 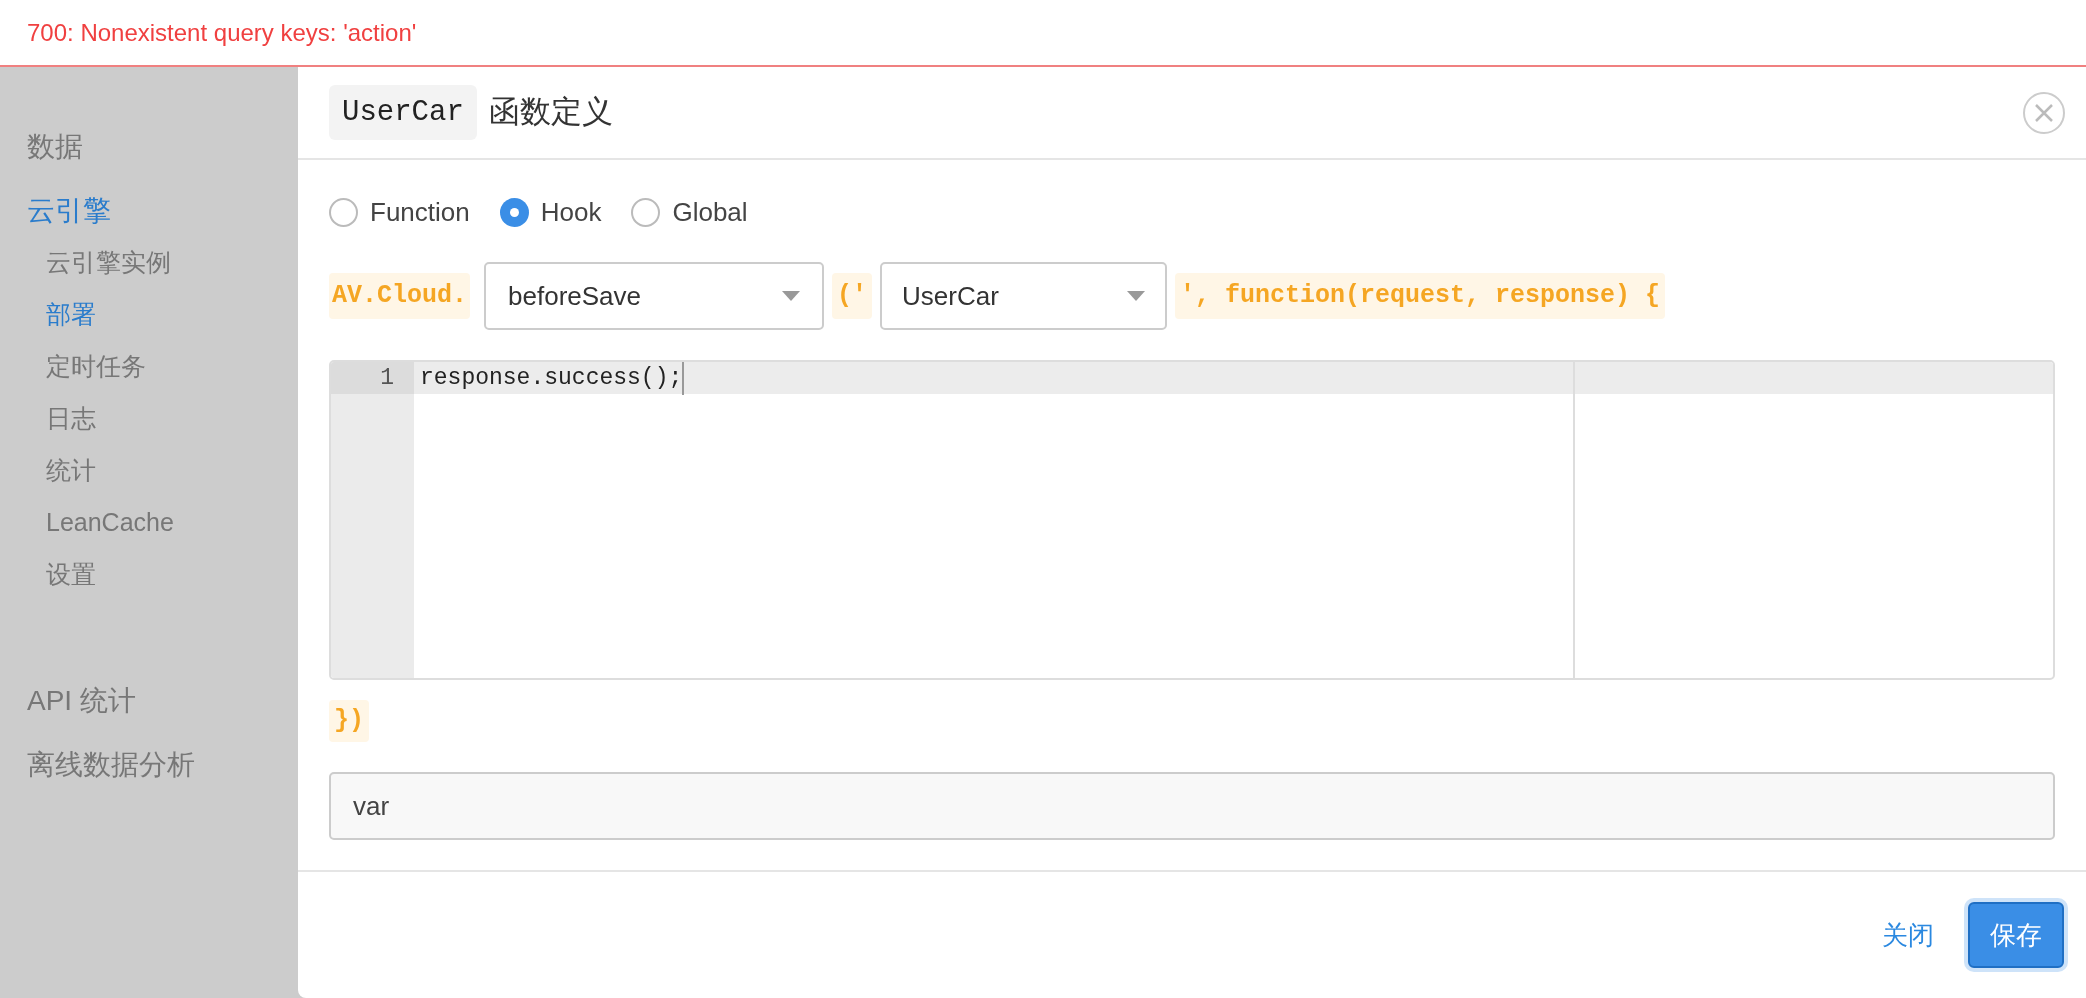 What do you see at coordinates (549, 379) in the screenshot?
I see `code-line: response.success();` at bounding box center [549, 379].